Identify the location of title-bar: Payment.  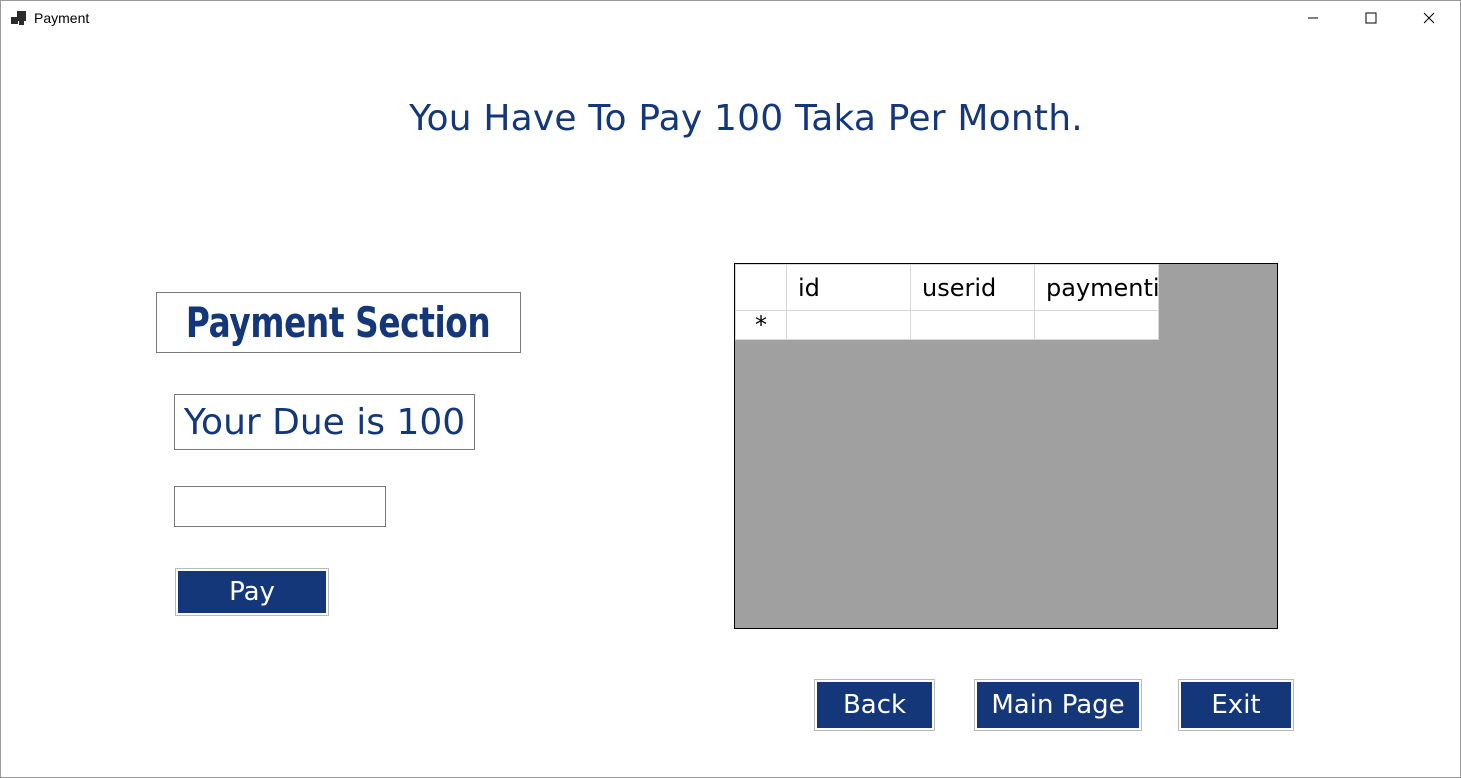
(730, 18).